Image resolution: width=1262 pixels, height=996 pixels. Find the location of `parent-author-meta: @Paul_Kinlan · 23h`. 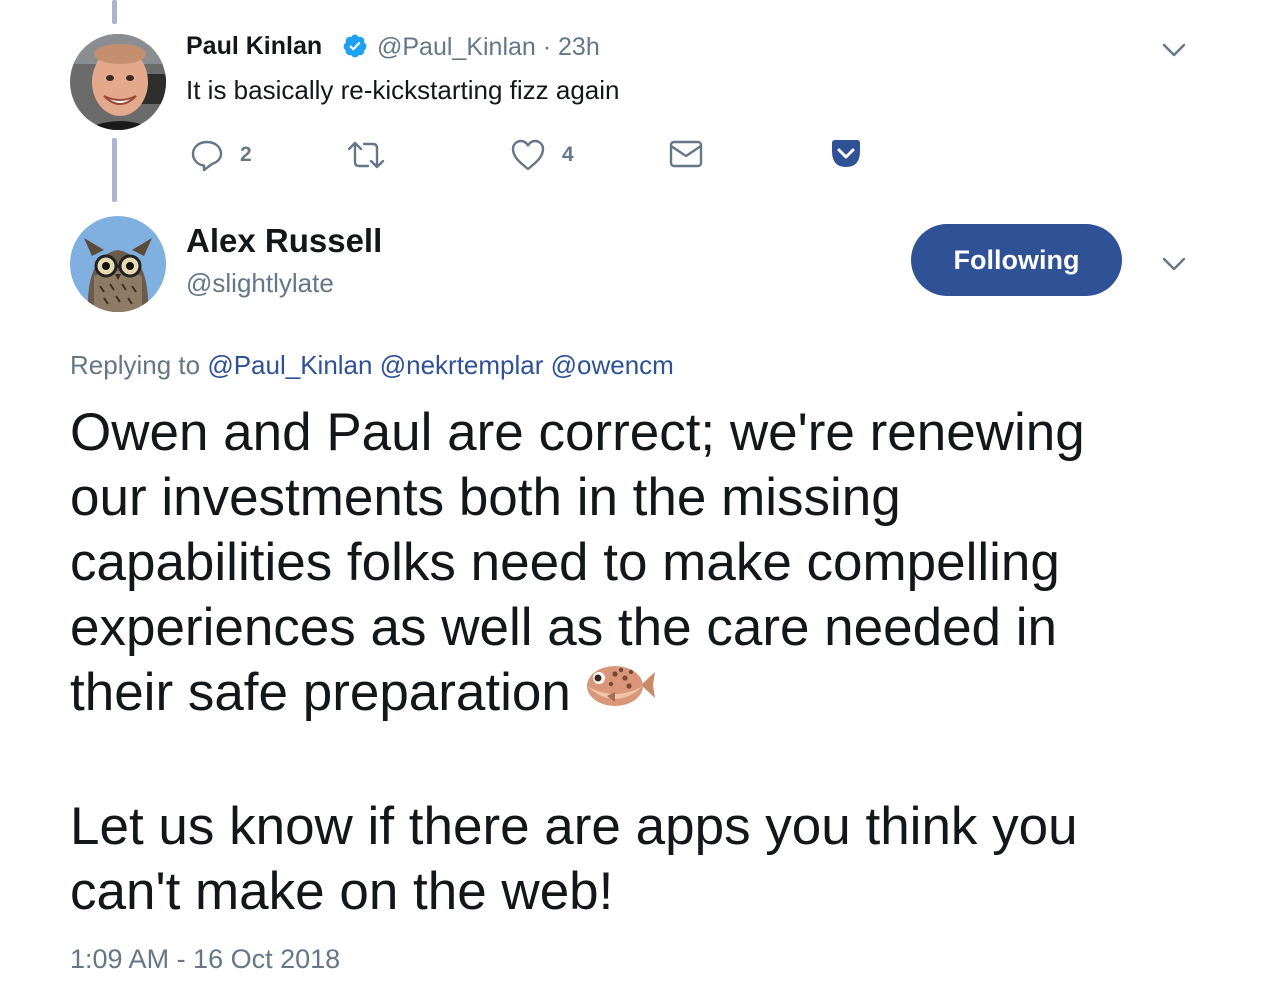

parent-author-meta: @Paul_Kinlan · 23h is located at coordinates (488, 47).